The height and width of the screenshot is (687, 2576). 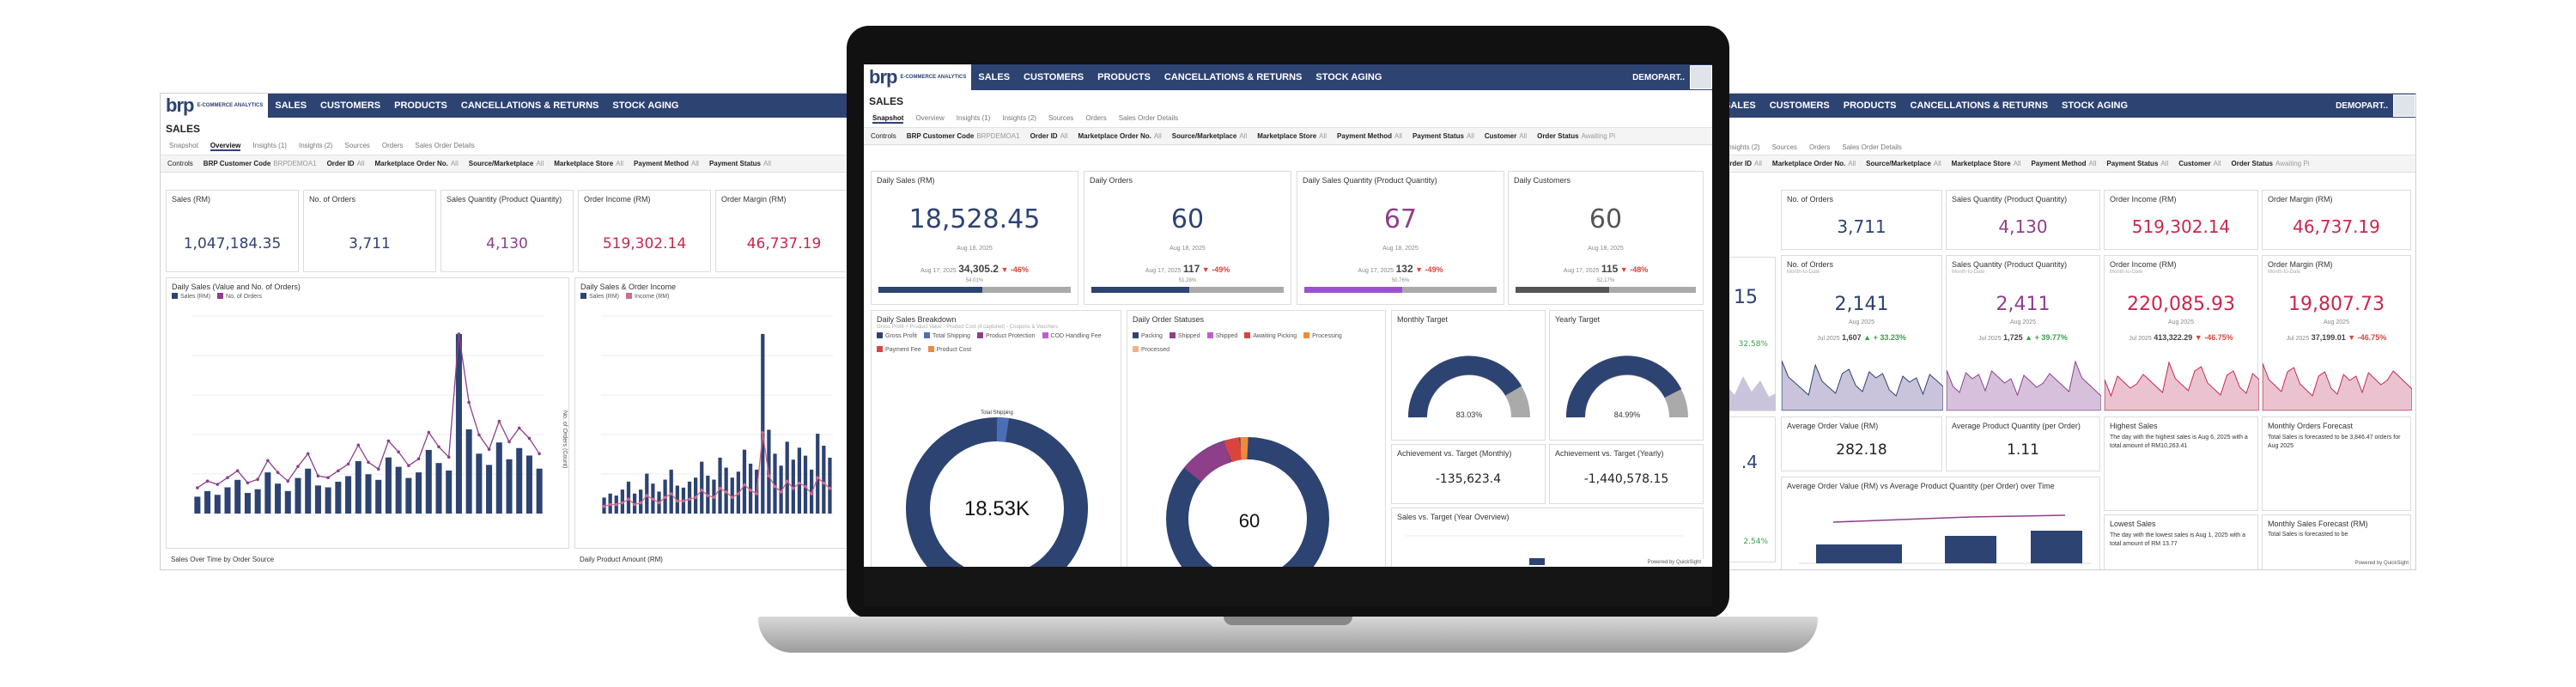 I want to click on legend-item: Payment Fee, so click(x=899, y=349).